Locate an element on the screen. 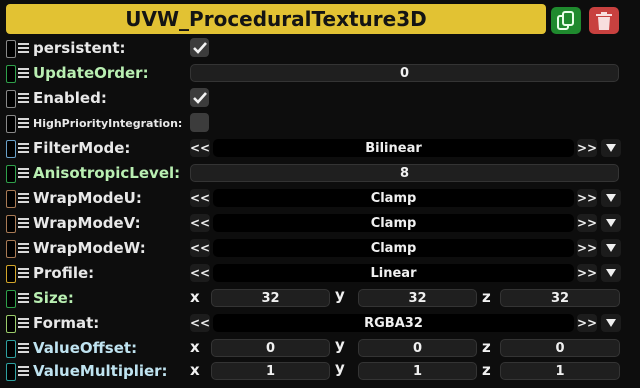  enabled-checkbox is located at coordinates (199, 97).